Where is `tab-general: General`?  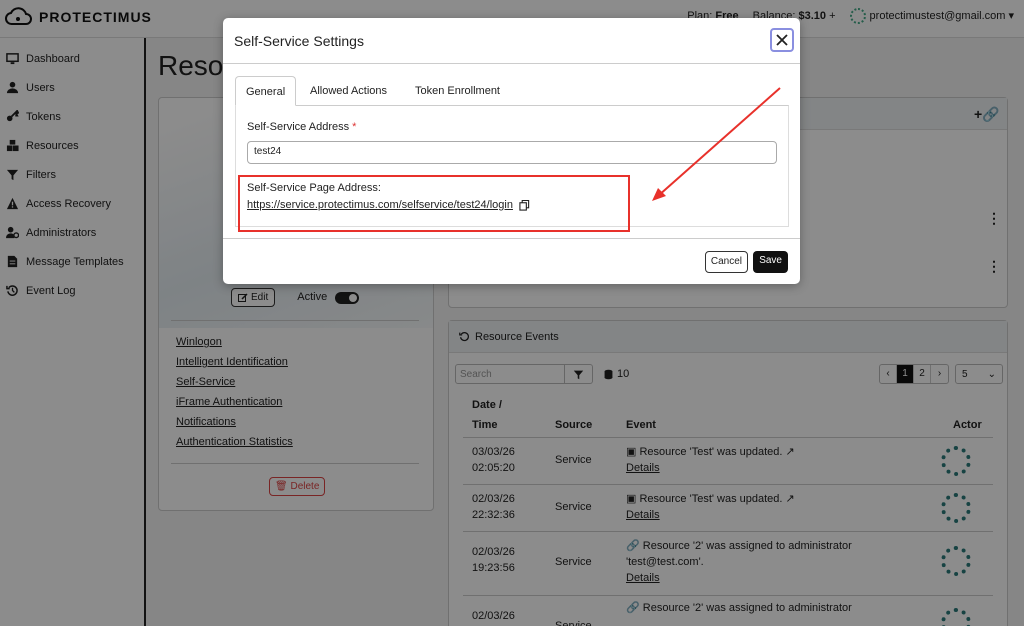 tab-general: General is located at coordinates (266, 91).